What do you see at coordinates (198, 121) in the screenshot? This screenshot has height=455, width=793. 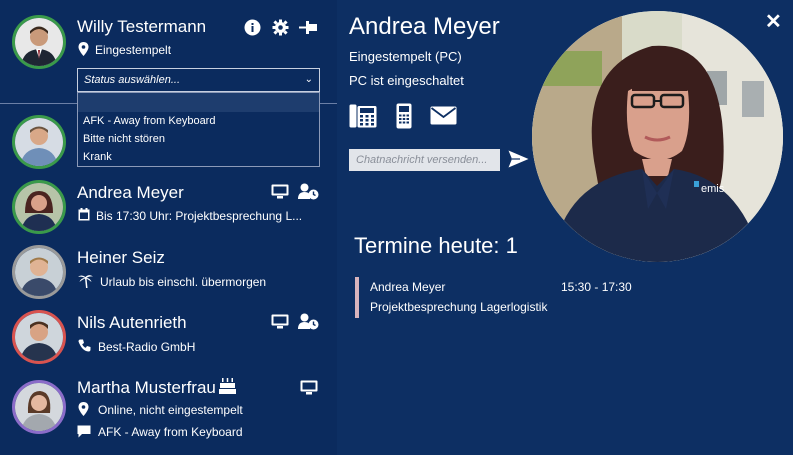 I see `status-option: AFK - Away from Keyboard` at bounding box center [198, 121].